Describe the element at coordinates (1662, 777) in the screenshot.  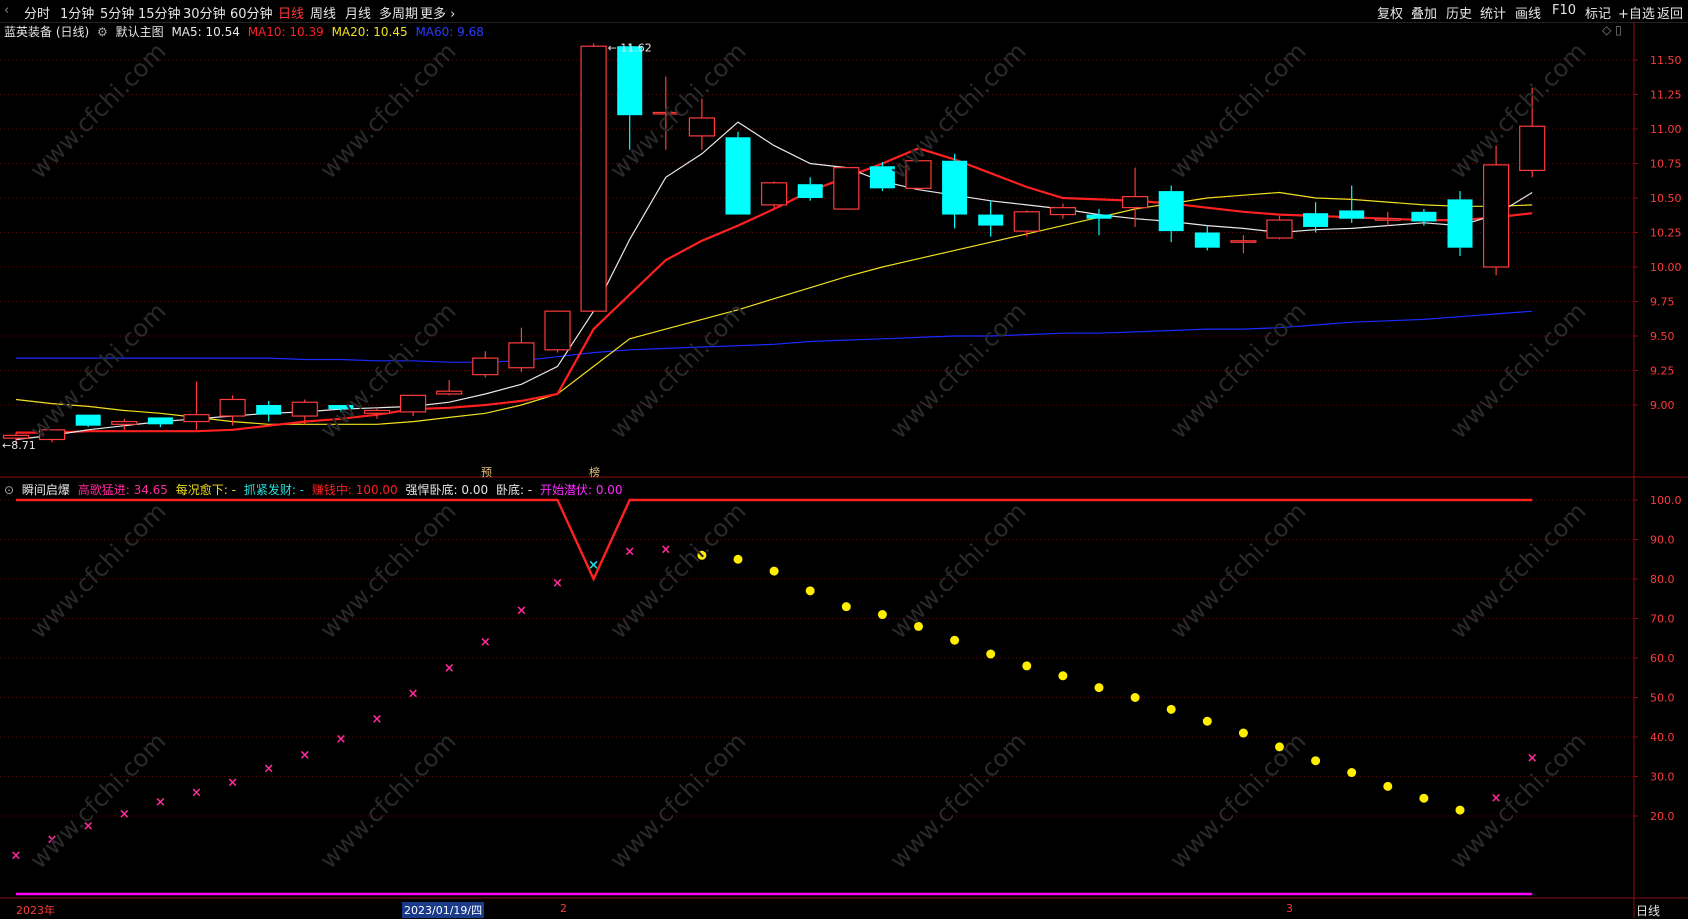
I see `y-tick-label: 30.0` at that location.